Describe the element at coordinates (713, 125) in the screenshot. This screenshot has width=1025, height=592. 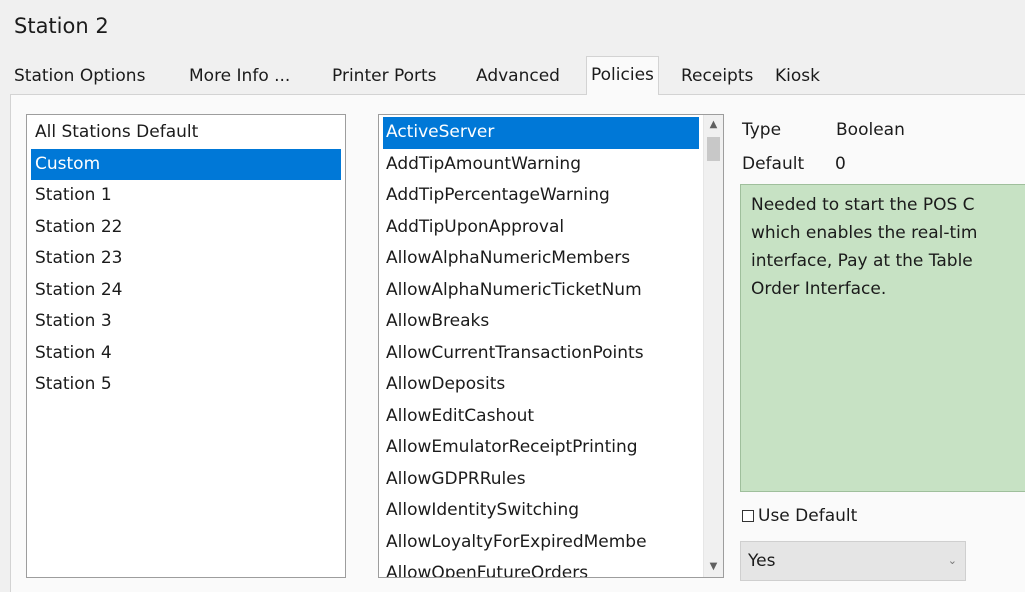
I see `scroll-up-icon: ▲` at that location.